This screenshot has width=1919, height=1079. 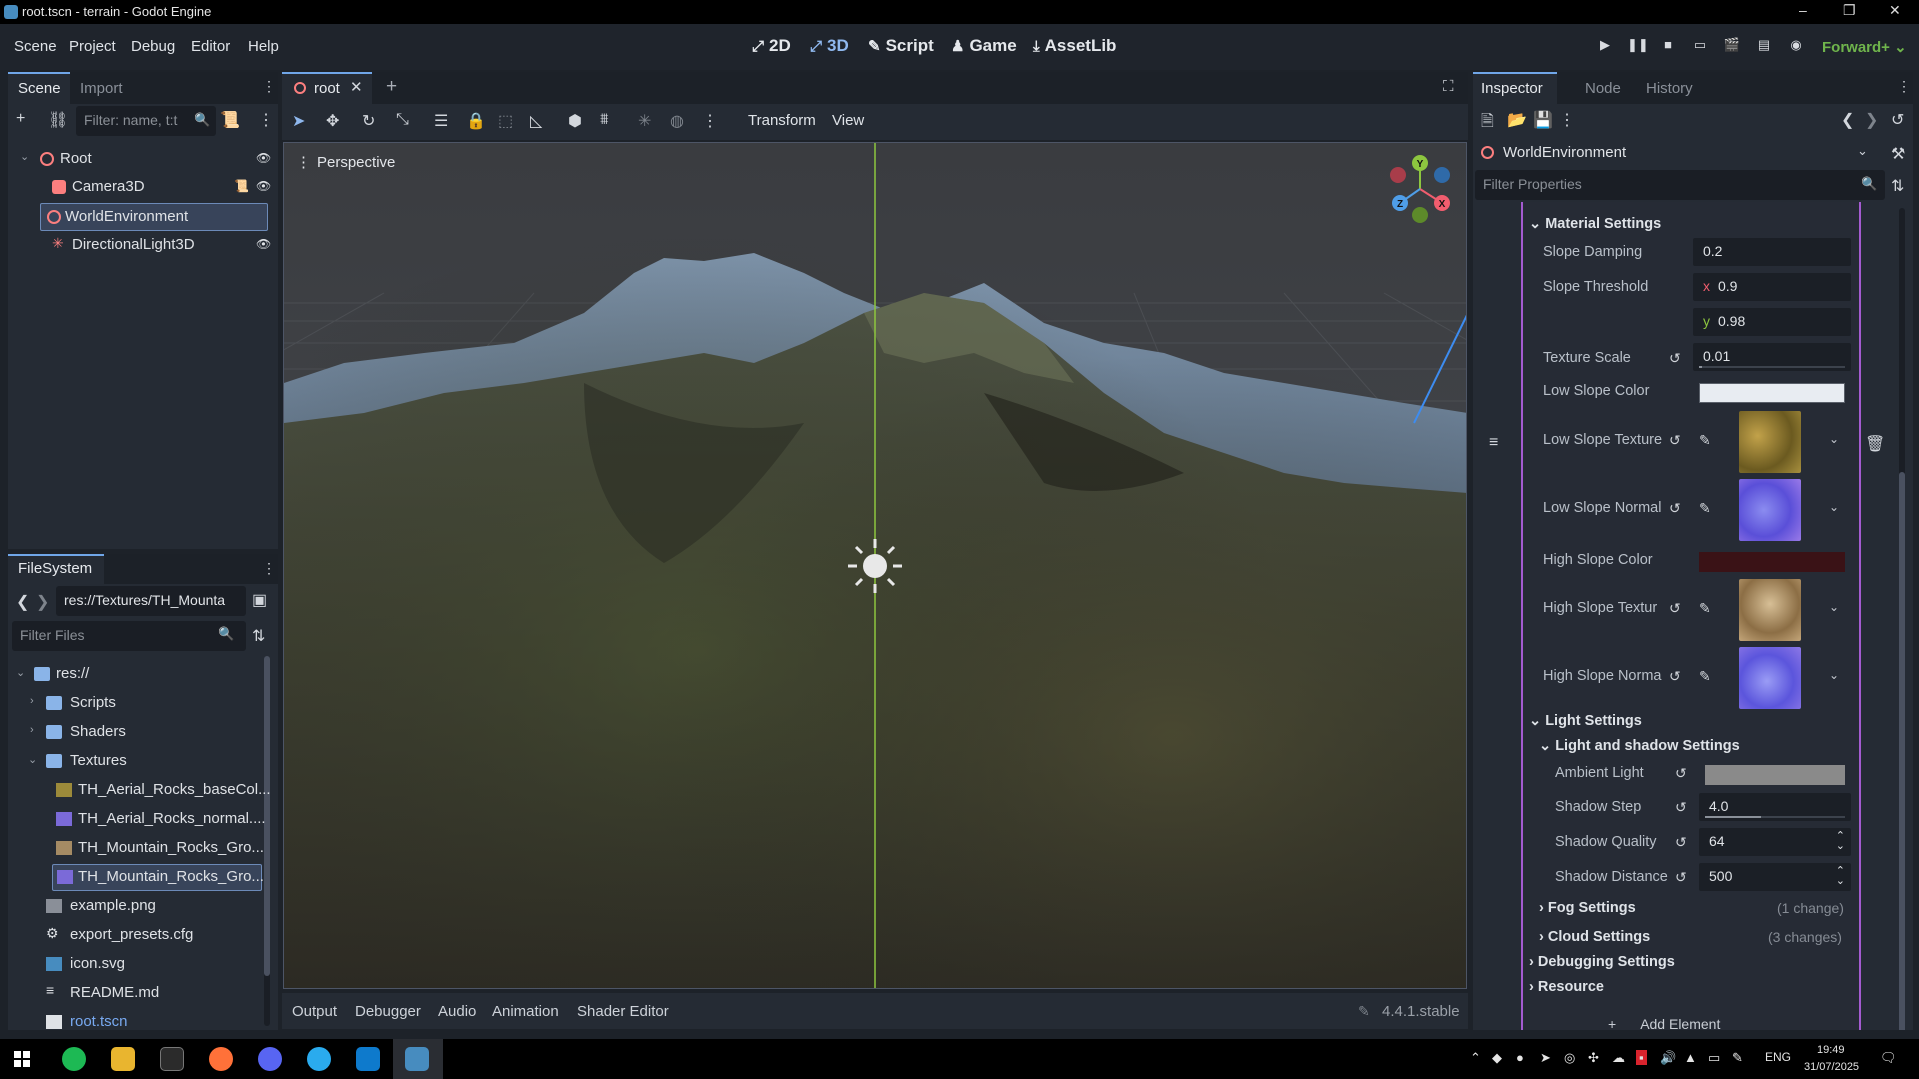 I want to click on tab-inspector: Inspector, so click(x=1512, y=88).